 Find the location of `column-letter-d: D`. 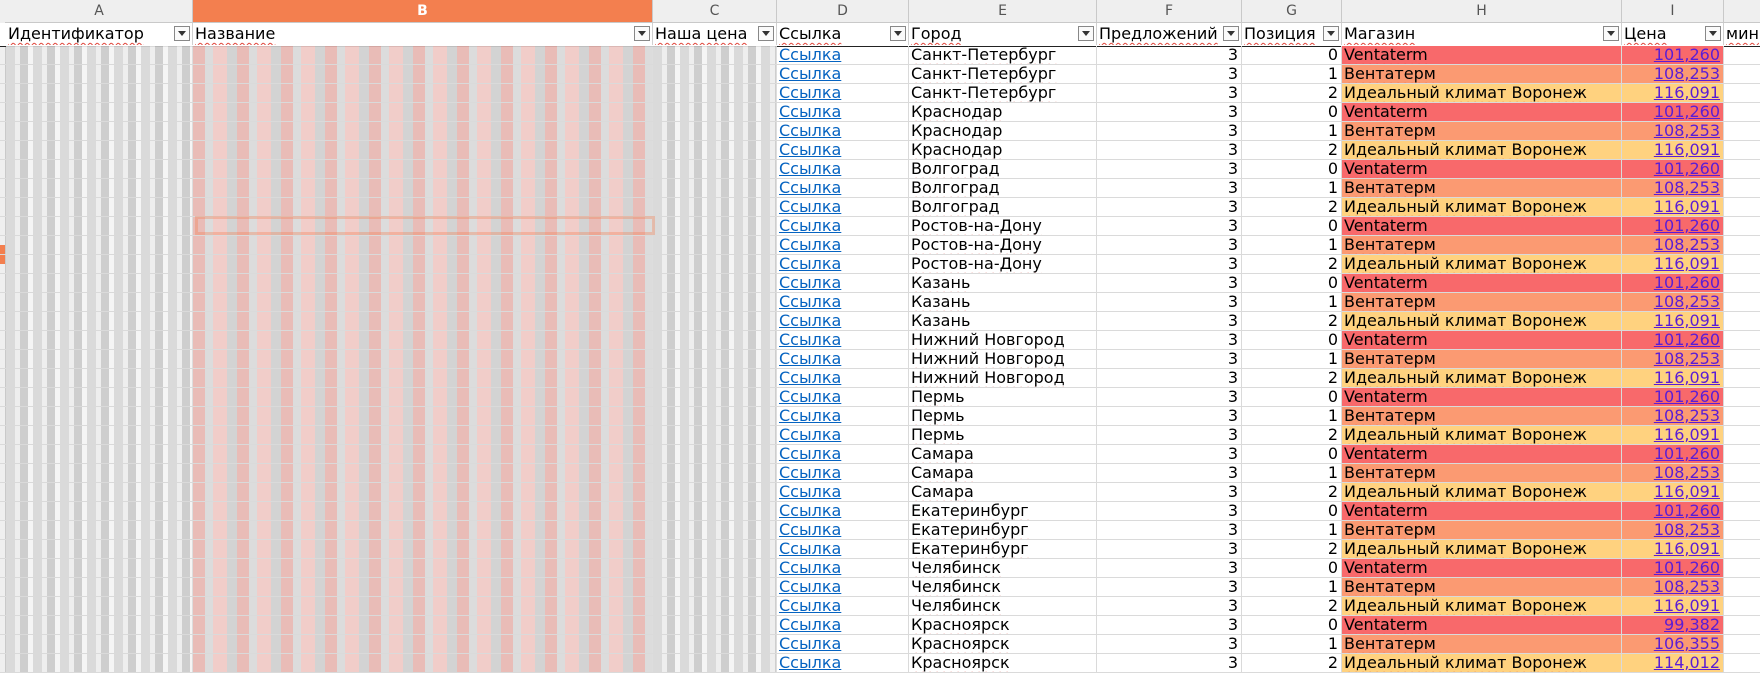

column-letter-d: D is located at coordinates (843, 11).